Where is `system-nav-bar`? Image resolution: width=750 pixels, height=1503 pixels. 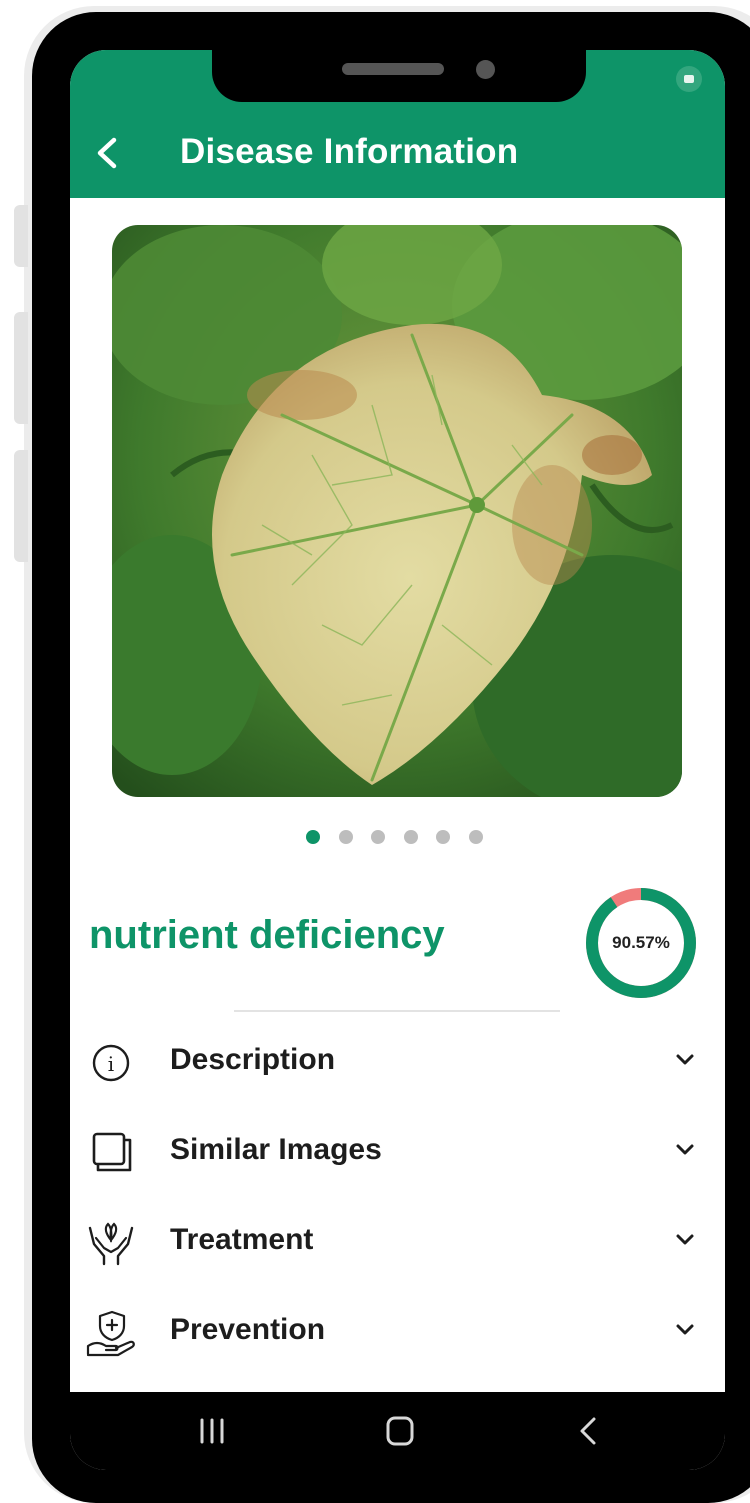
system-nav-bar is located at coordinates (397, 1431).